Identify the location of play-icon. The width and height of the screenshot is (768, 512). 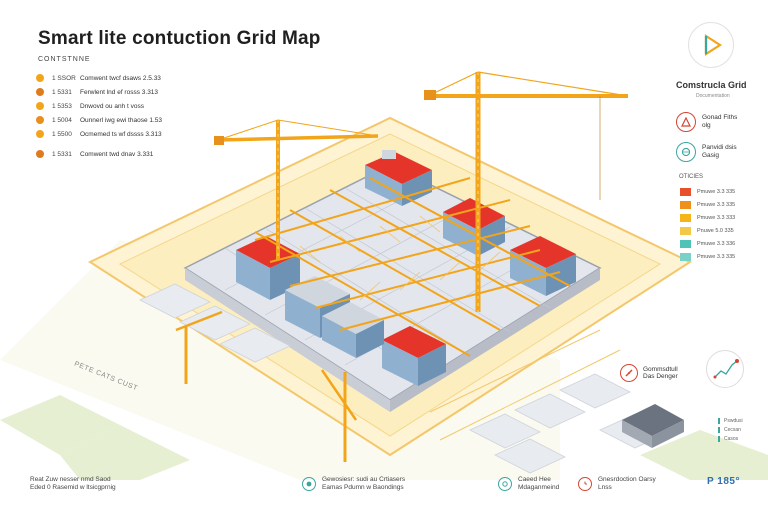
(713, 45).